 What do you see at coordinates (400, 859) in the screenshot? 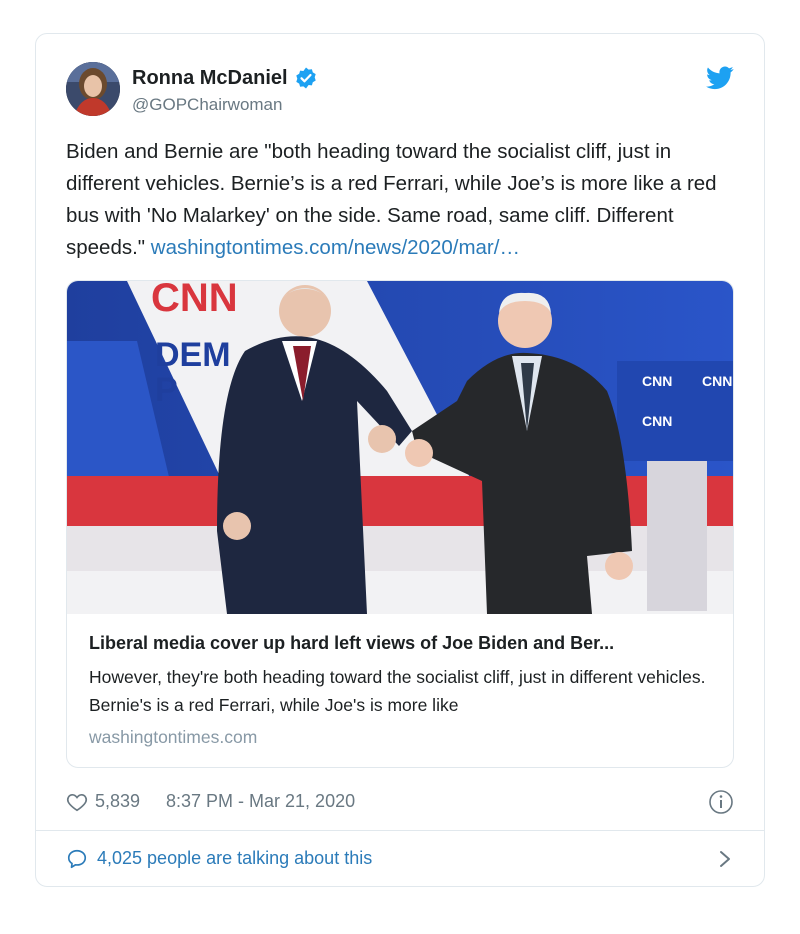
I see `conversation-link: 4,025 people are talking about this` at bounding box center [400, 859].